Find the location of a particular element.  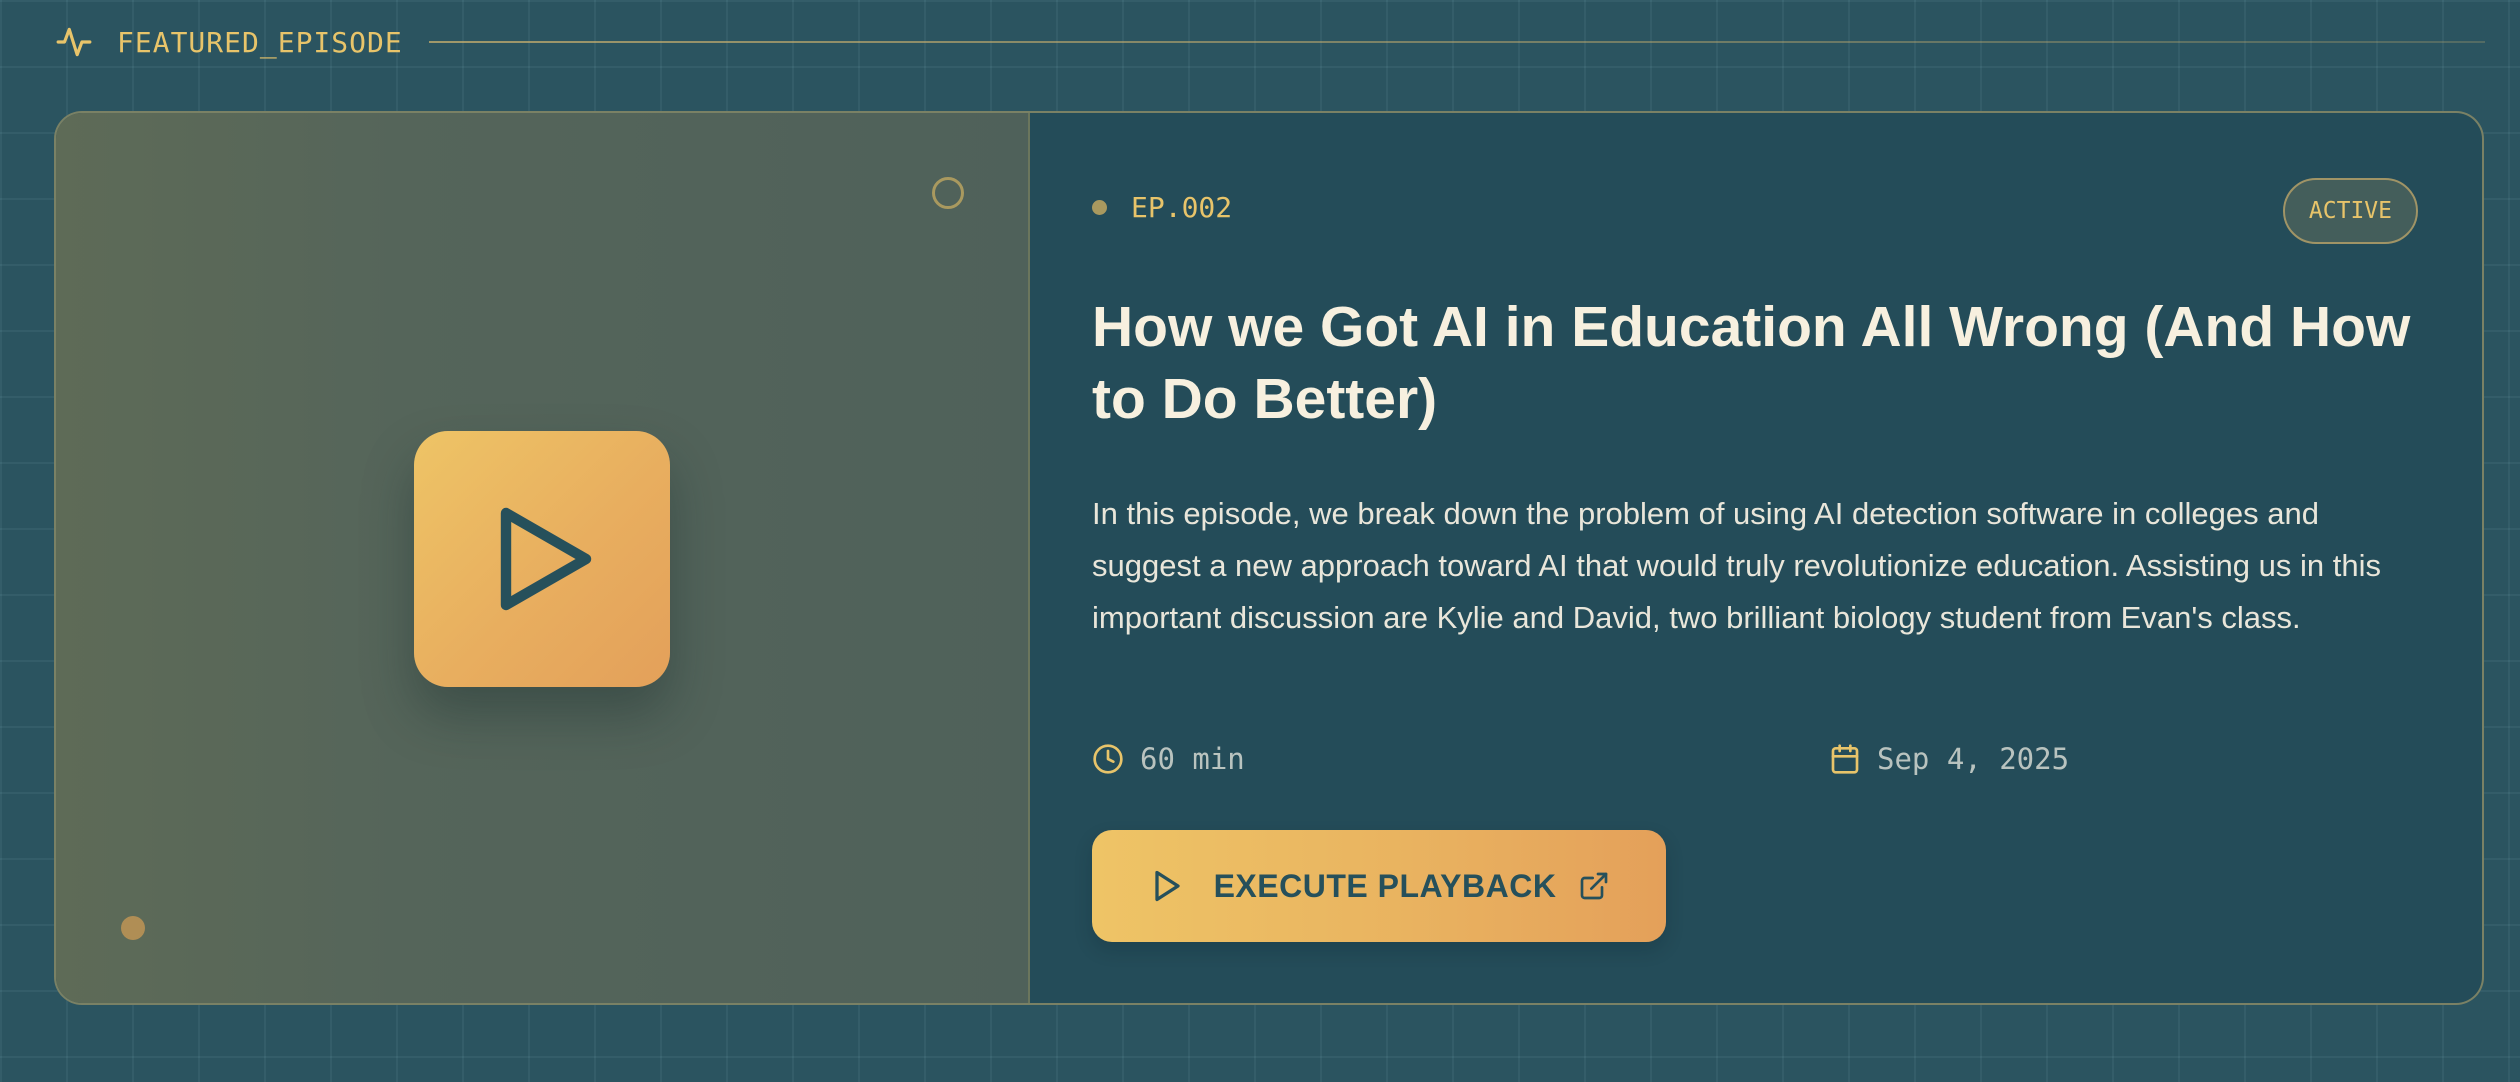

activity-pulse-icon is located at coordinates (74, 42).